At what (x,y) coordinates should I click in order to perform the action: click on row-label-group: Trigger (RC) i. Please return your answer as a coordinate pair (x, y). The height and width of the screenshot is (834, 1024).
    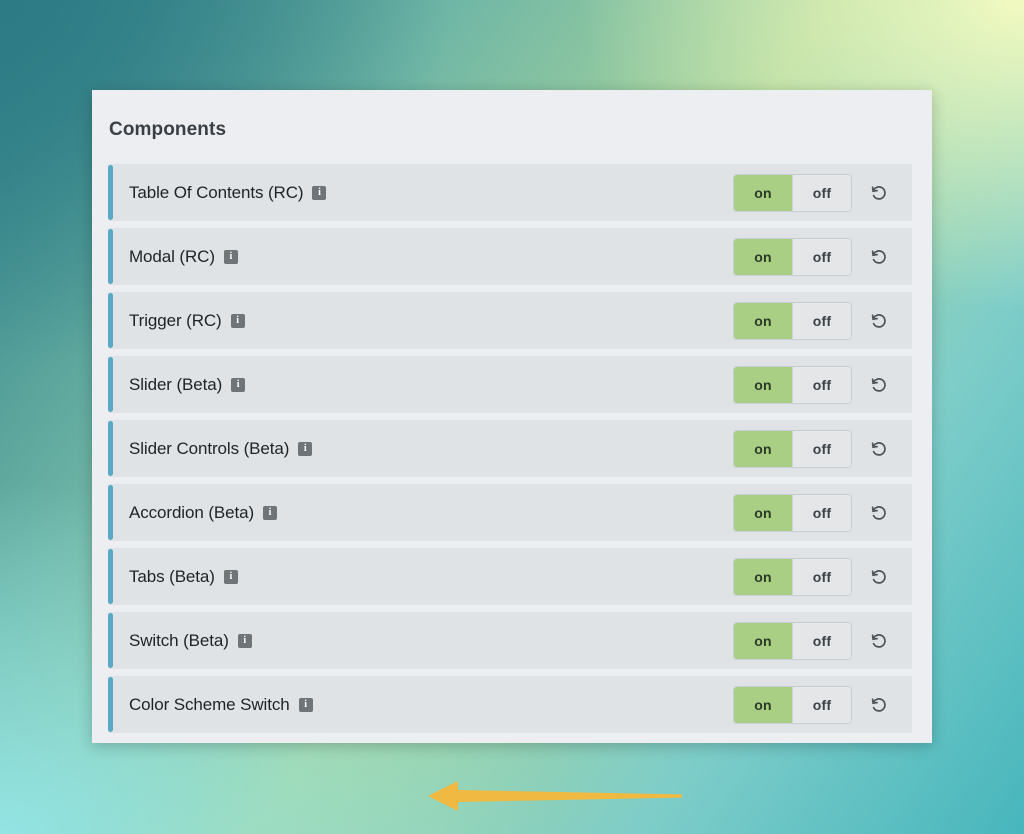
    Looking at the image, I should click on (431, 321).